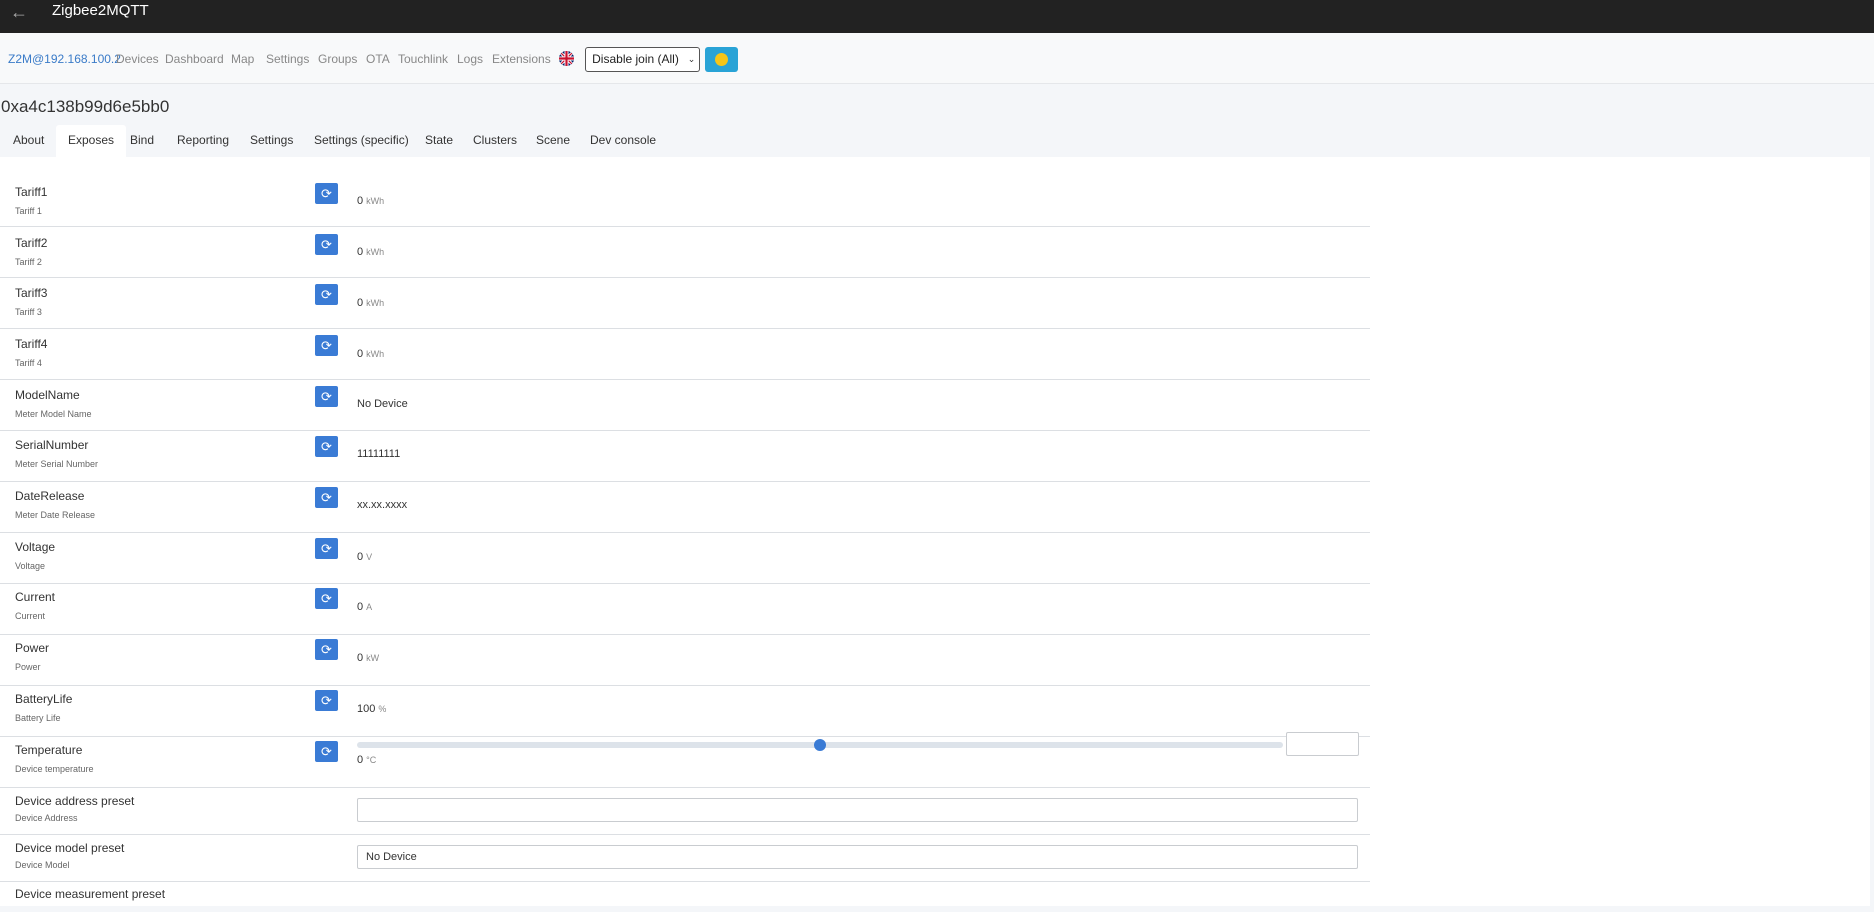 The width and height of the screenshot is (1874, 912). Describe the element at coordinates (439, 141) in the screenshot. I see `tab-state: State` at that location.